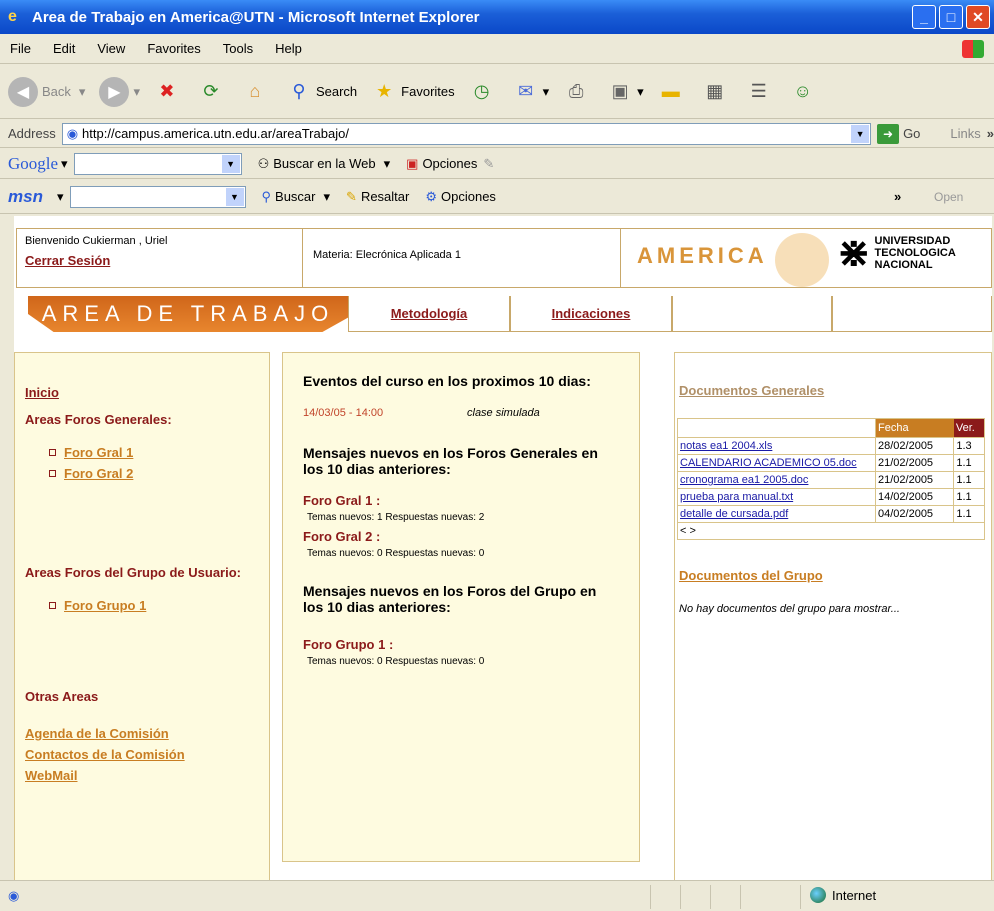  What do you see at coordinates (734, 514) in the screenshot?
I see `document-link: detalle de cursada.pdf` at bounding box center [734, 514].